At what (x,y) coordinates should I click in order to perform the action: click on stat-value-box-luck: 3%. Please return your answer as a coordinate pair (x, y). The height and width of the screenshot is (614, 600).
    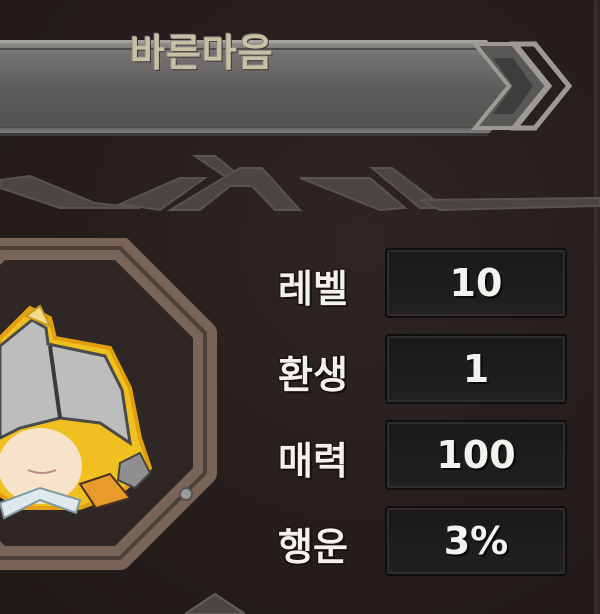
    Looking at the image, I should click on (476, 541).